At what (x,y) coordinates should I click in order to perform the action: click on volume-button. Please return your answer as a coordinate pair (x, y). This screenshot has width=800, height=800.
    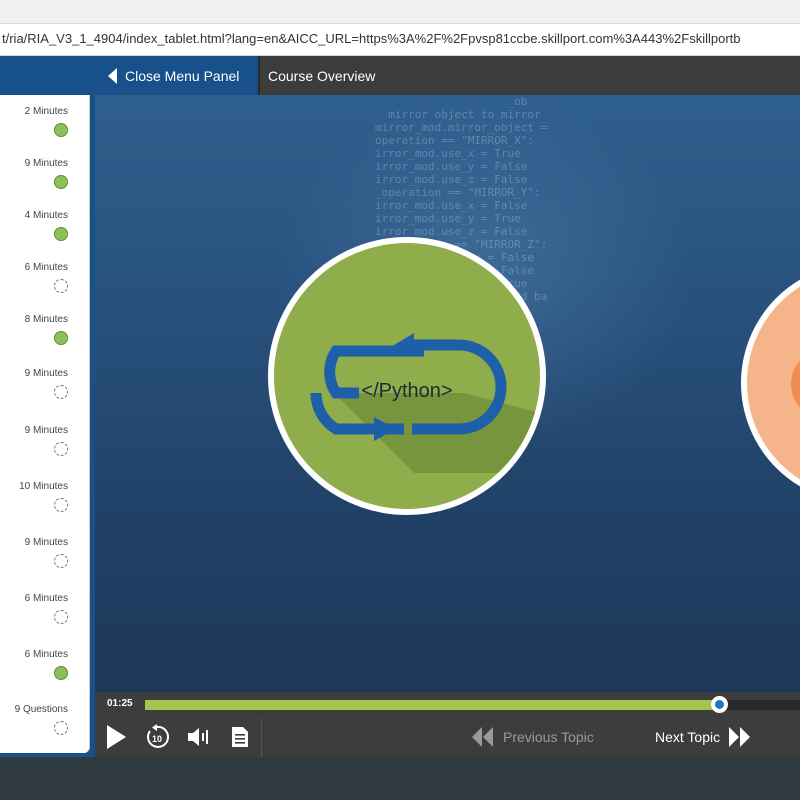
    Looking at the image, I should click on (199, 737).